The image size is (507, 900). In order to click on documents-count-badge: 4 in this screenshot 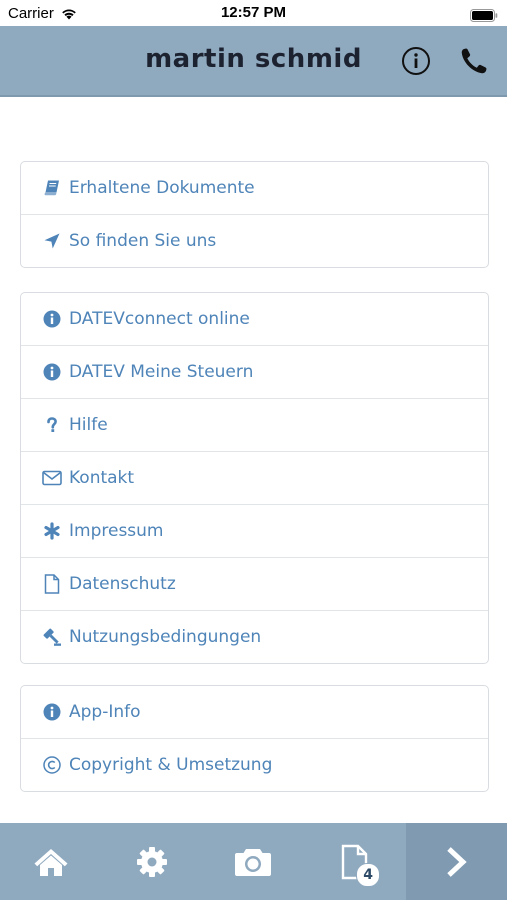, I will do `click(368, 875)`.